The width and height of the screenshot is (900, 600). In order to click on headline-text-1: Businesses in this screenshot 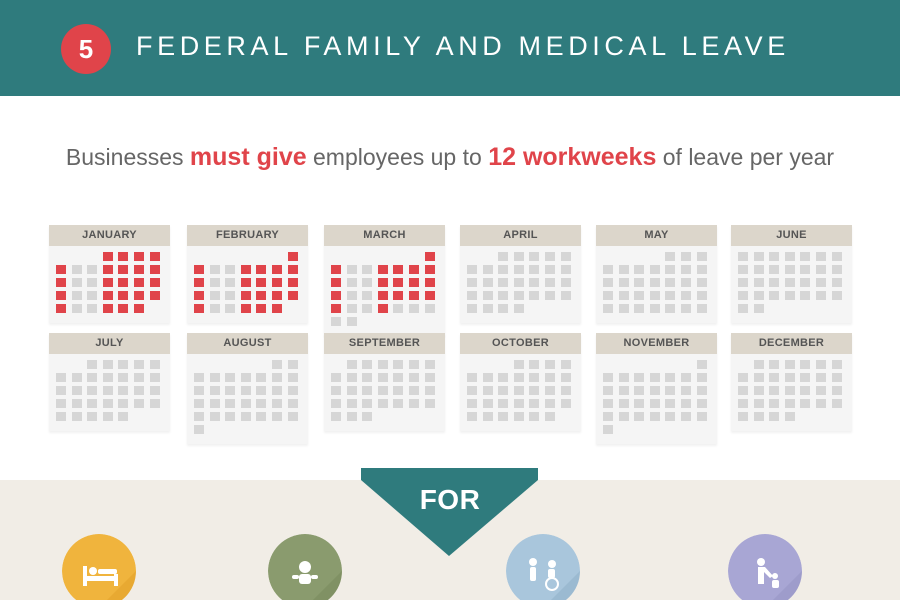, I will do `click(127, 157)`.